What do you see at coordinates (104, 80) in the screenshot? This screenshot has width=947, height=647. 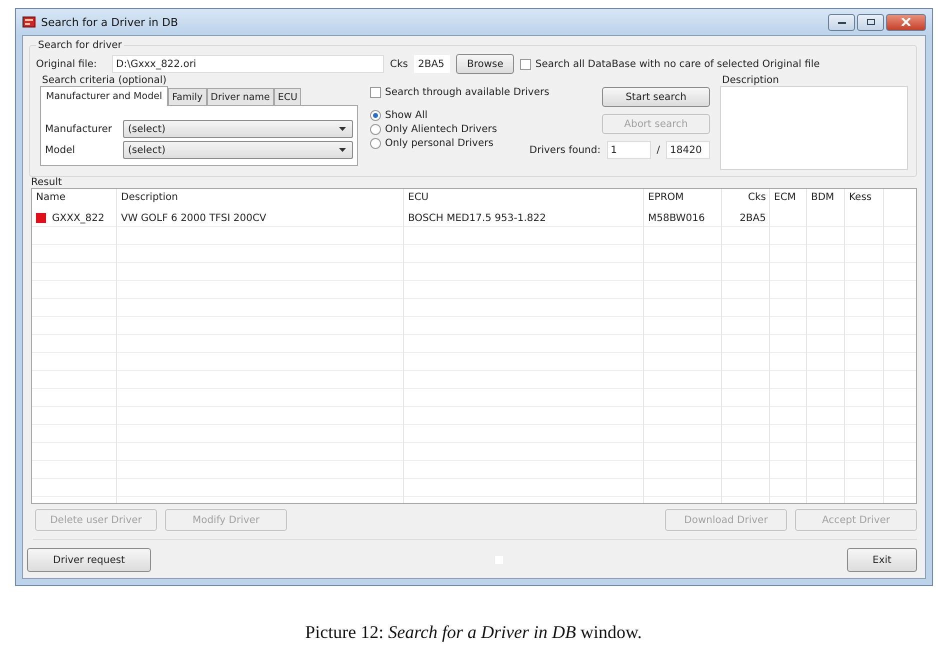 I see `group-label: Search criteria (optional)` at bounding box center [104, 80].